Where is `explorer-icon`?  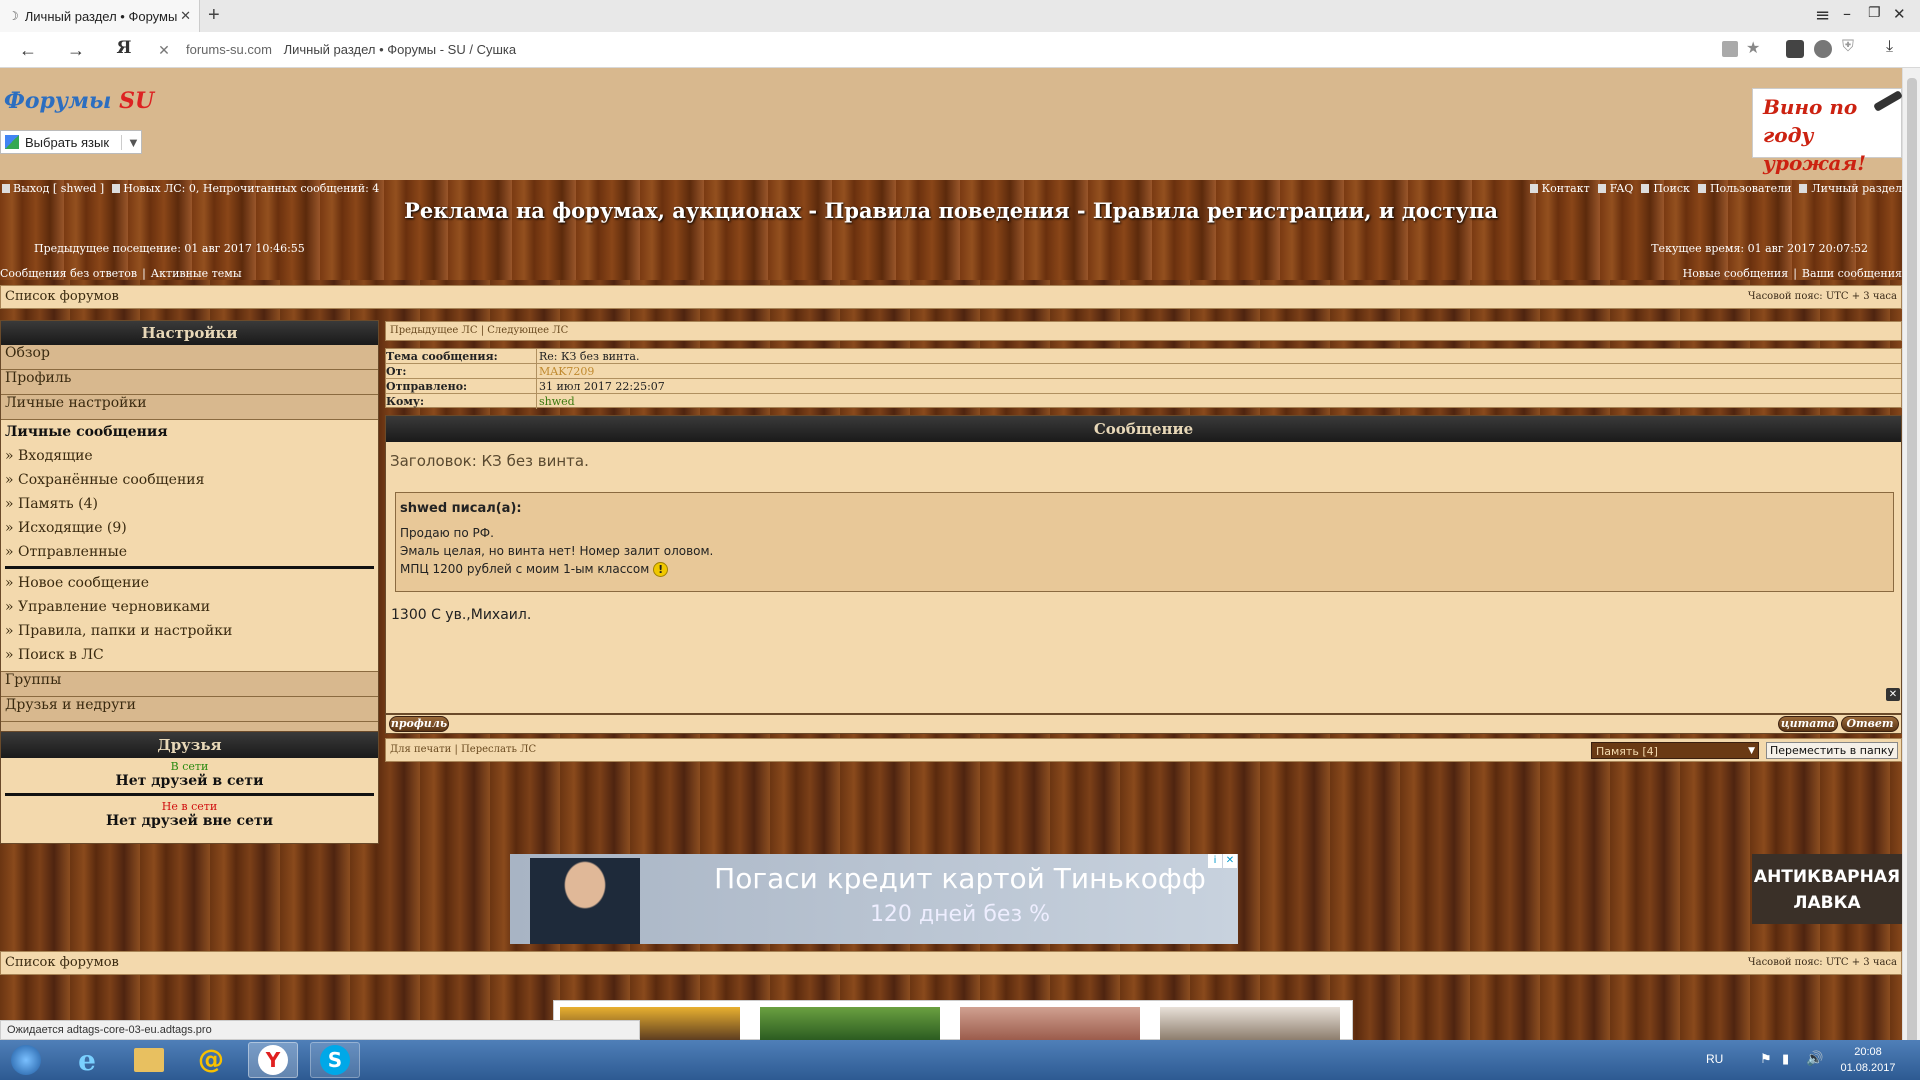
explorer-icon is located at coordinates (149, 1060).